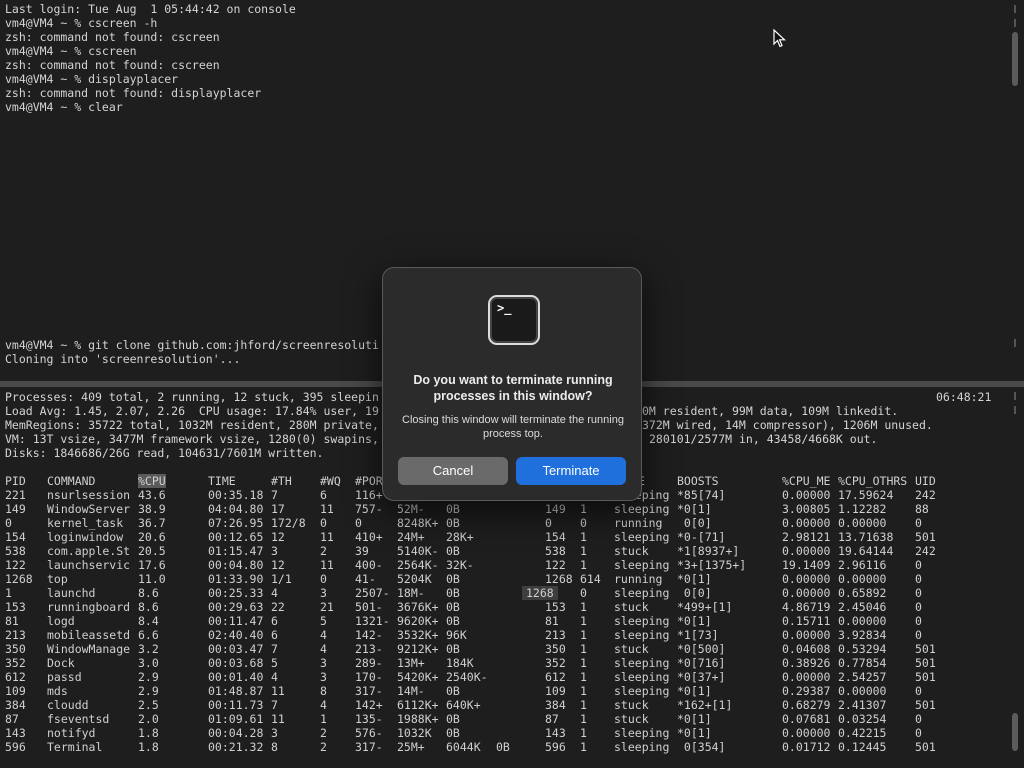  Describe the element at coordinates (281, 579) in the screenshot. I see `table-cell: 1/1` at that location.